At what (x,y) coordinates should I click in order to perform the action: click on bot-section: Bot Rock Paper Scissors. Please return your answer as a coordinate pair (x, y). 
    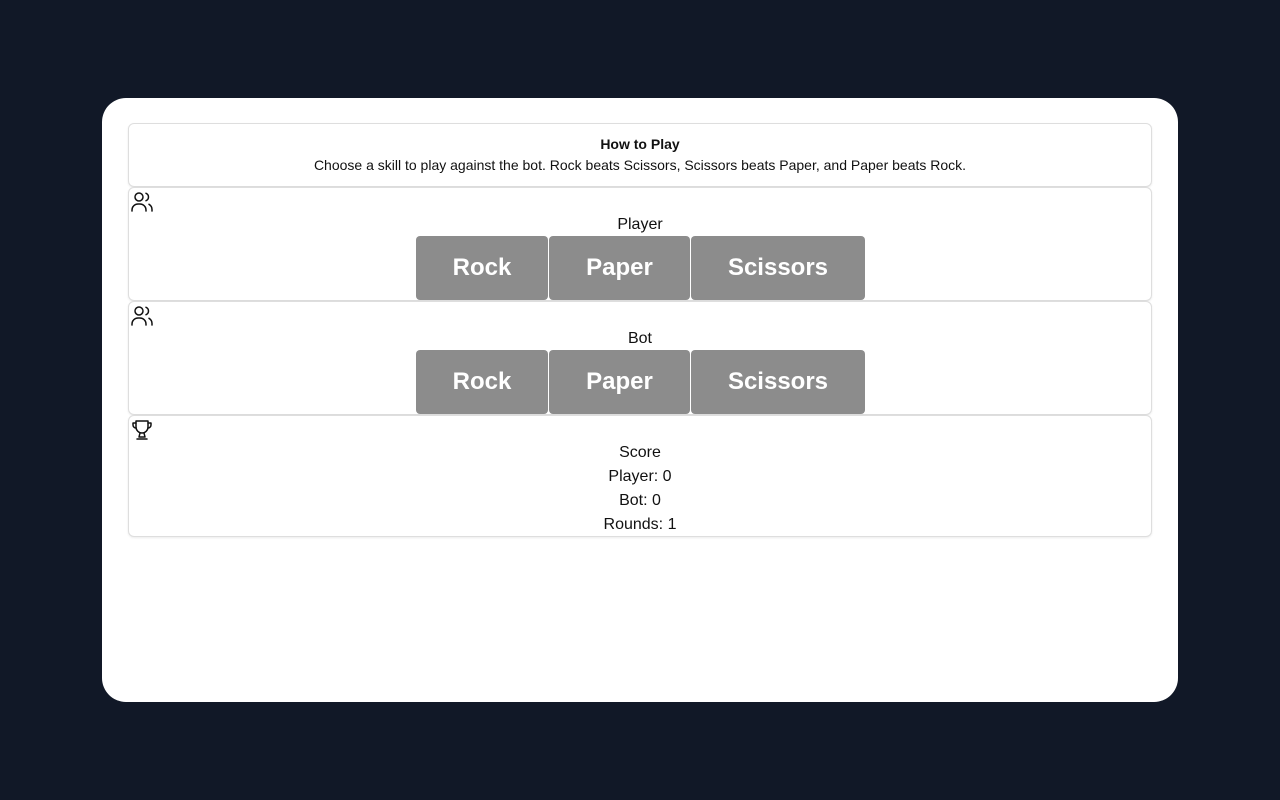
    Looking at the image, I should click on (640, 358).